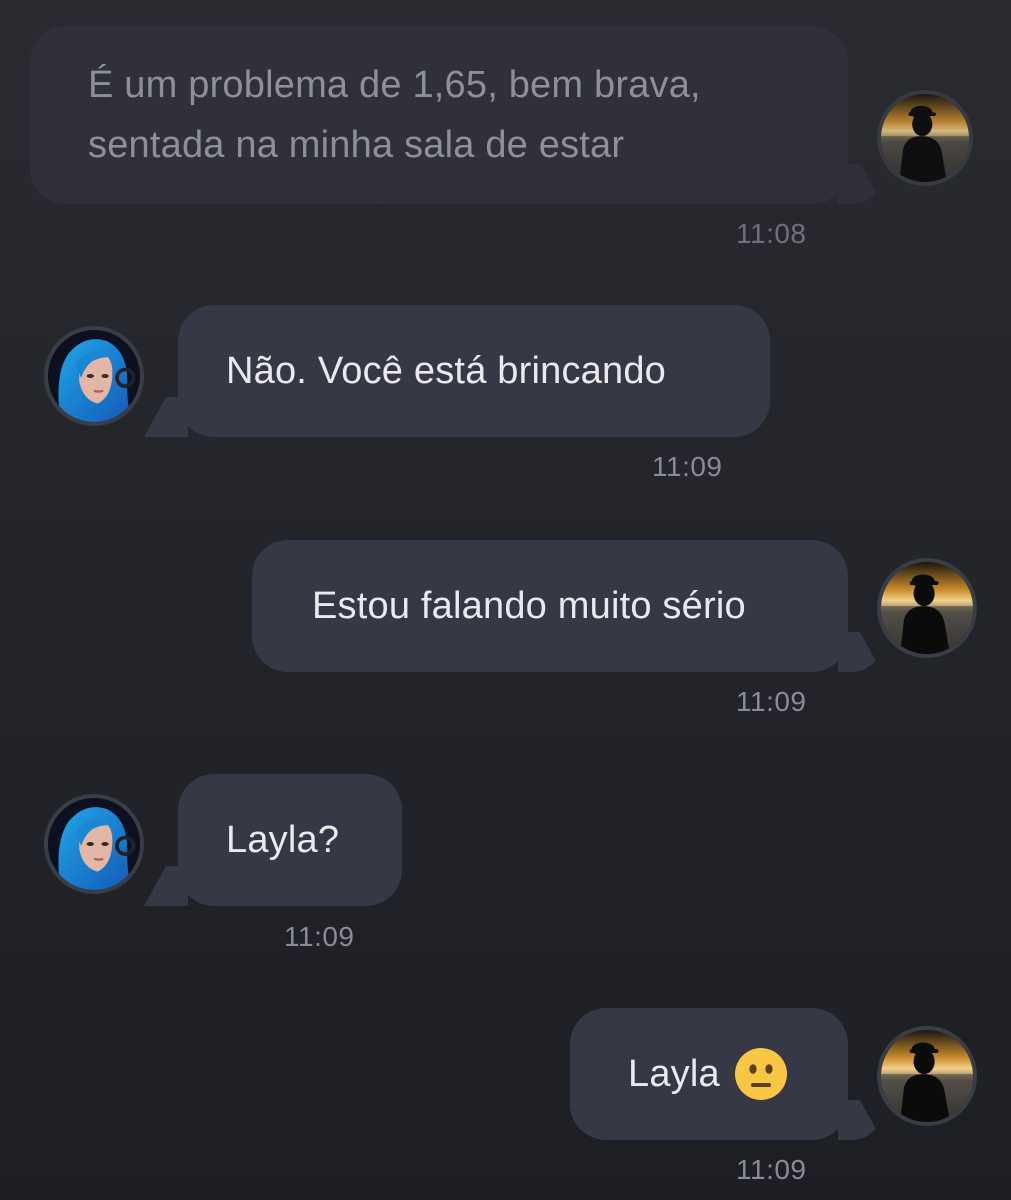 This screenshot has width=1011, height=1200. Describe the element at coordinates (394, 85) in the screenshot. I see `message-text-line: É um problema de 1,65, bem brava,` at that location.